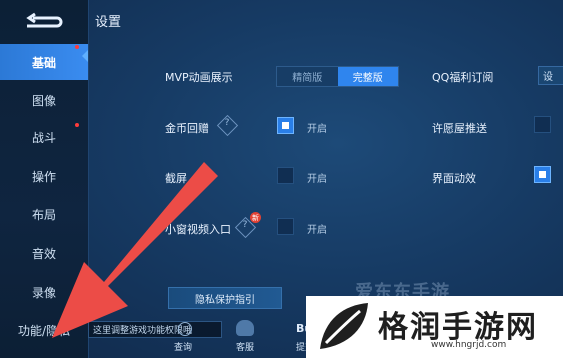 This screenshot has height=358, width=563. I want to click on logo-url: www.hngrjd.com, so click(469, 345).